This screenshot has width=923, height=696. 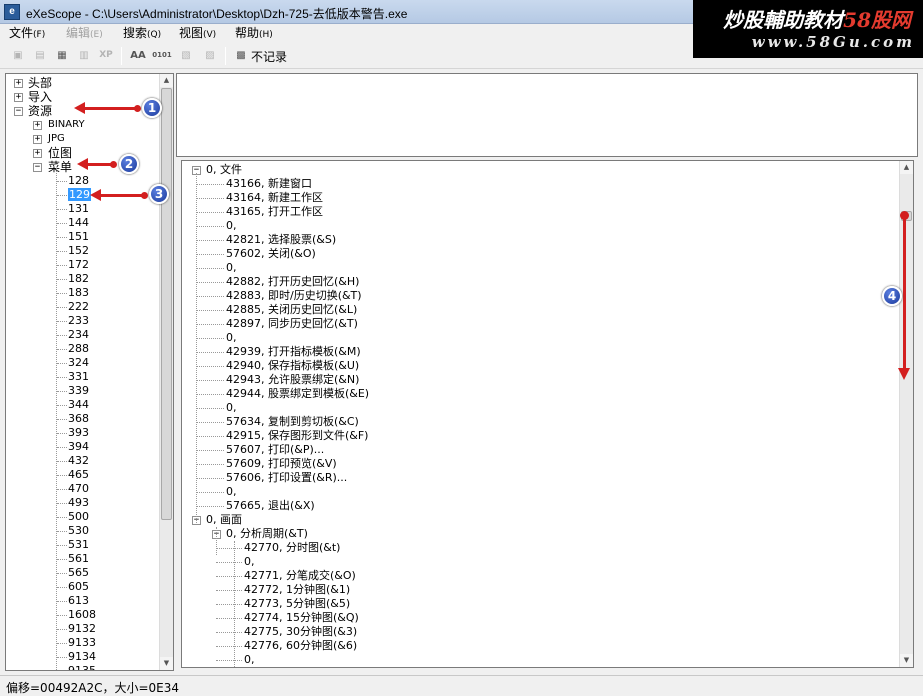 I want to click on menu-resource-item: 128, so click(x=78, y=181).